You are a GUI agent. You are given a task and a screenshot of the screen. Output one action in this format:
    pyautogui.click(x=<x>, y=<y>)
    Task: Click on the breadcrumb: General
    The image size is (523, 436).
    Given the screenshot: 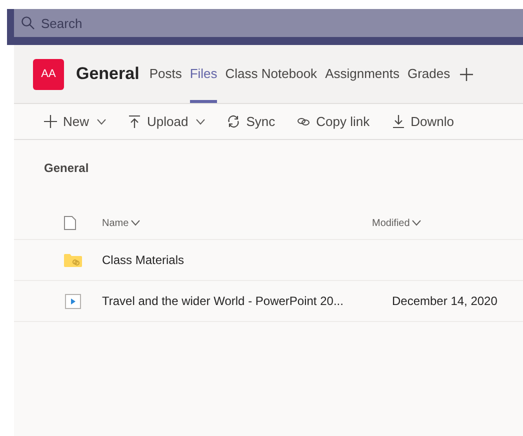 What is the action you would take?
    pyautogui.click(x=283, y=168)
    